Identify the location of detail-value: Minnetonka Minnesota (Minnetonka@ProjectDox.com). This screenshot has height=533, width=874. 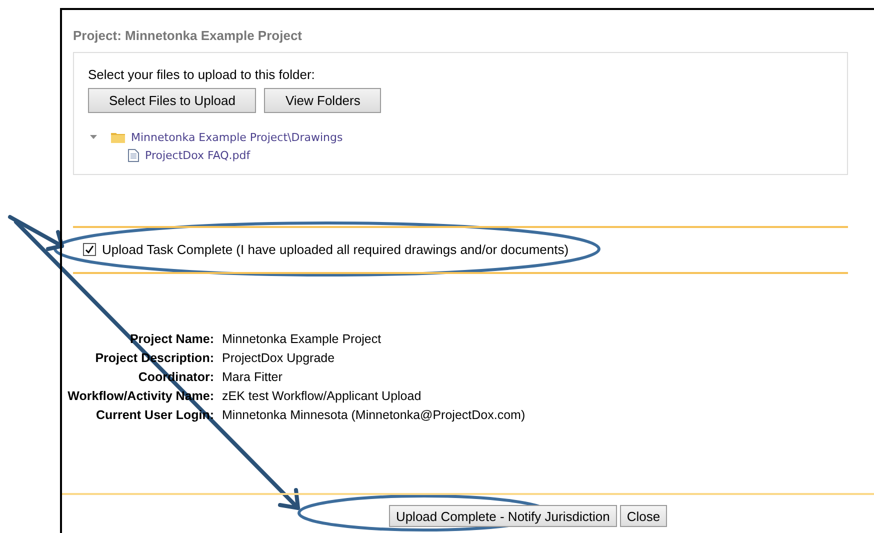
(374, 415).